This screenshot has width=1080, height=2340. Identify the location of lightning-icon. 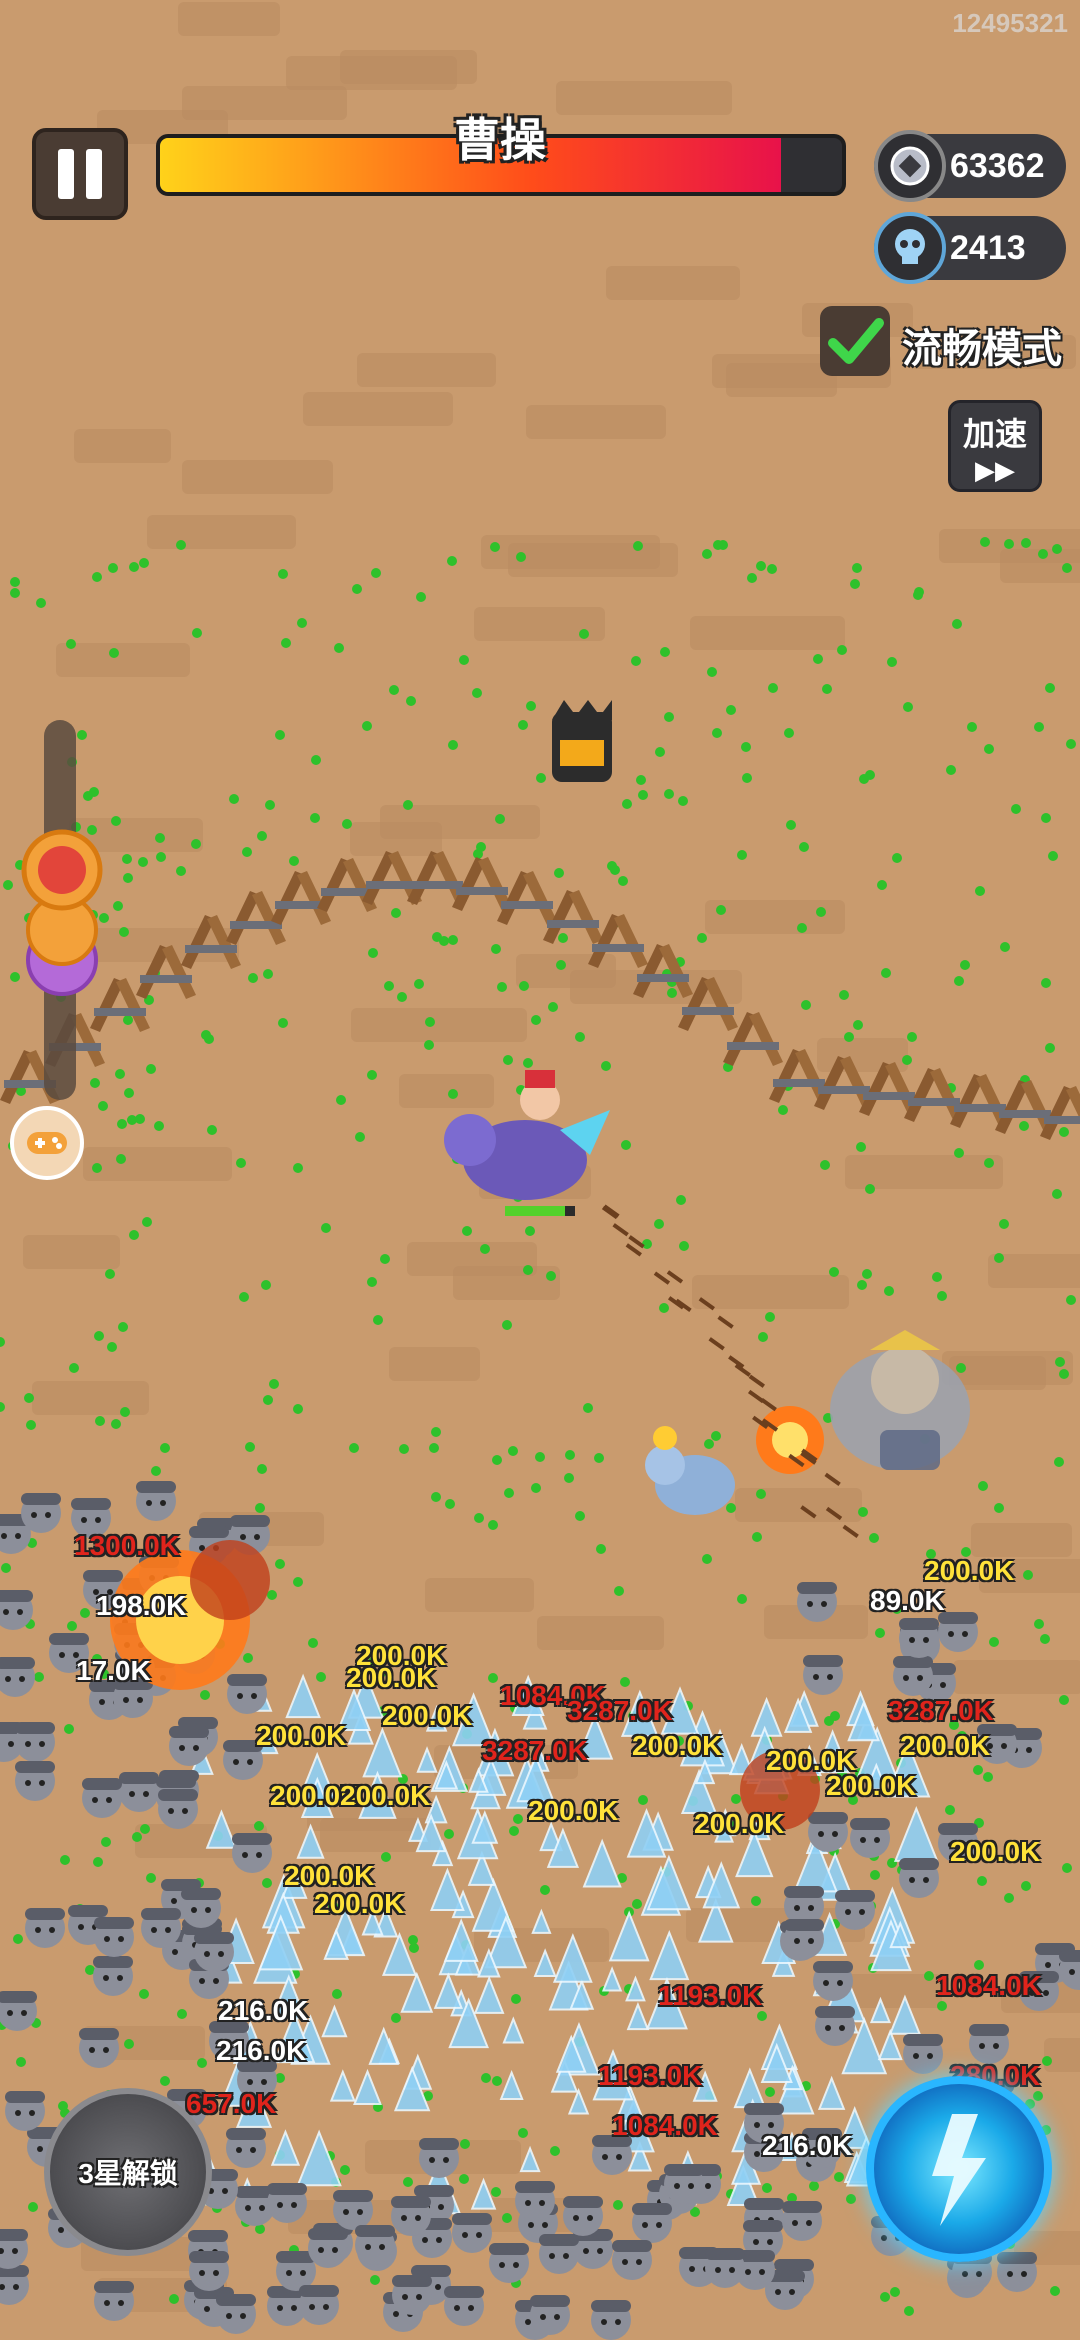
(959, 2170).